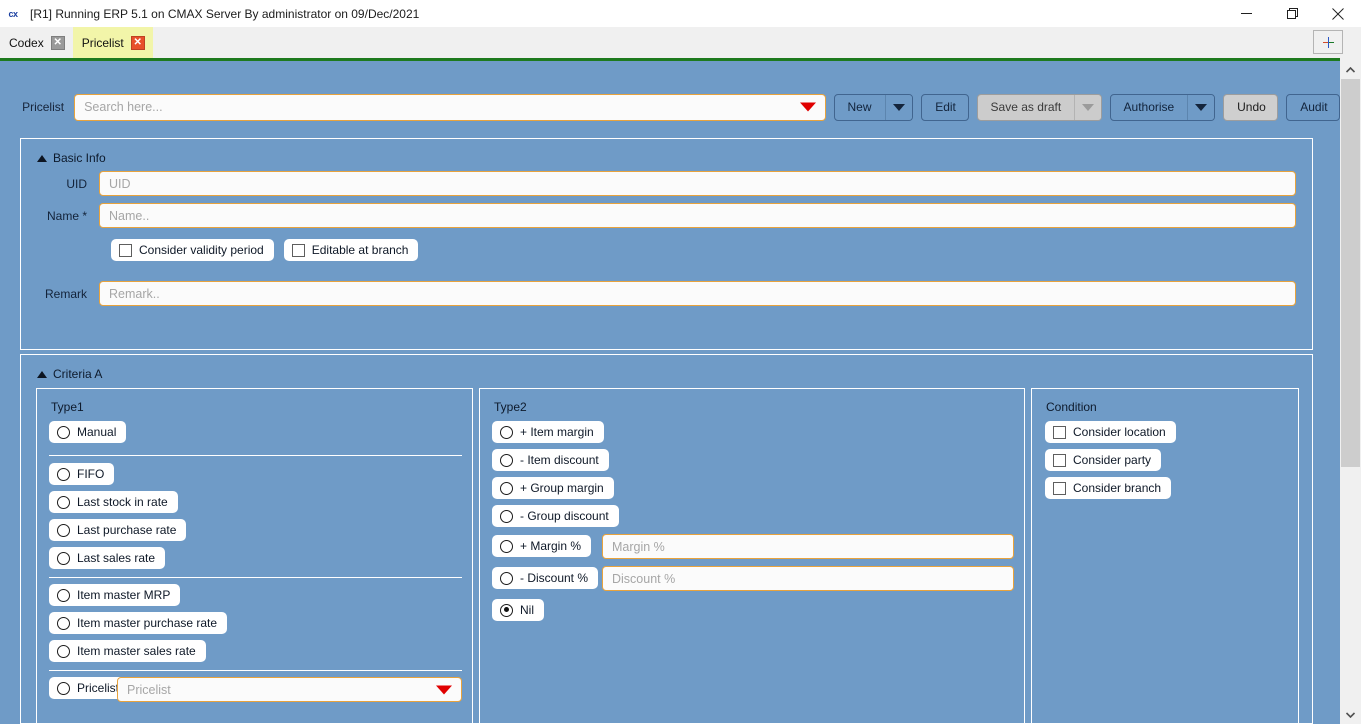 The width and height of the screenshot is (1361, 724). Describe the element at coordinates (147, 623) in the screenshot. I see `type1-option-label: Item master purchase rate` at that location.